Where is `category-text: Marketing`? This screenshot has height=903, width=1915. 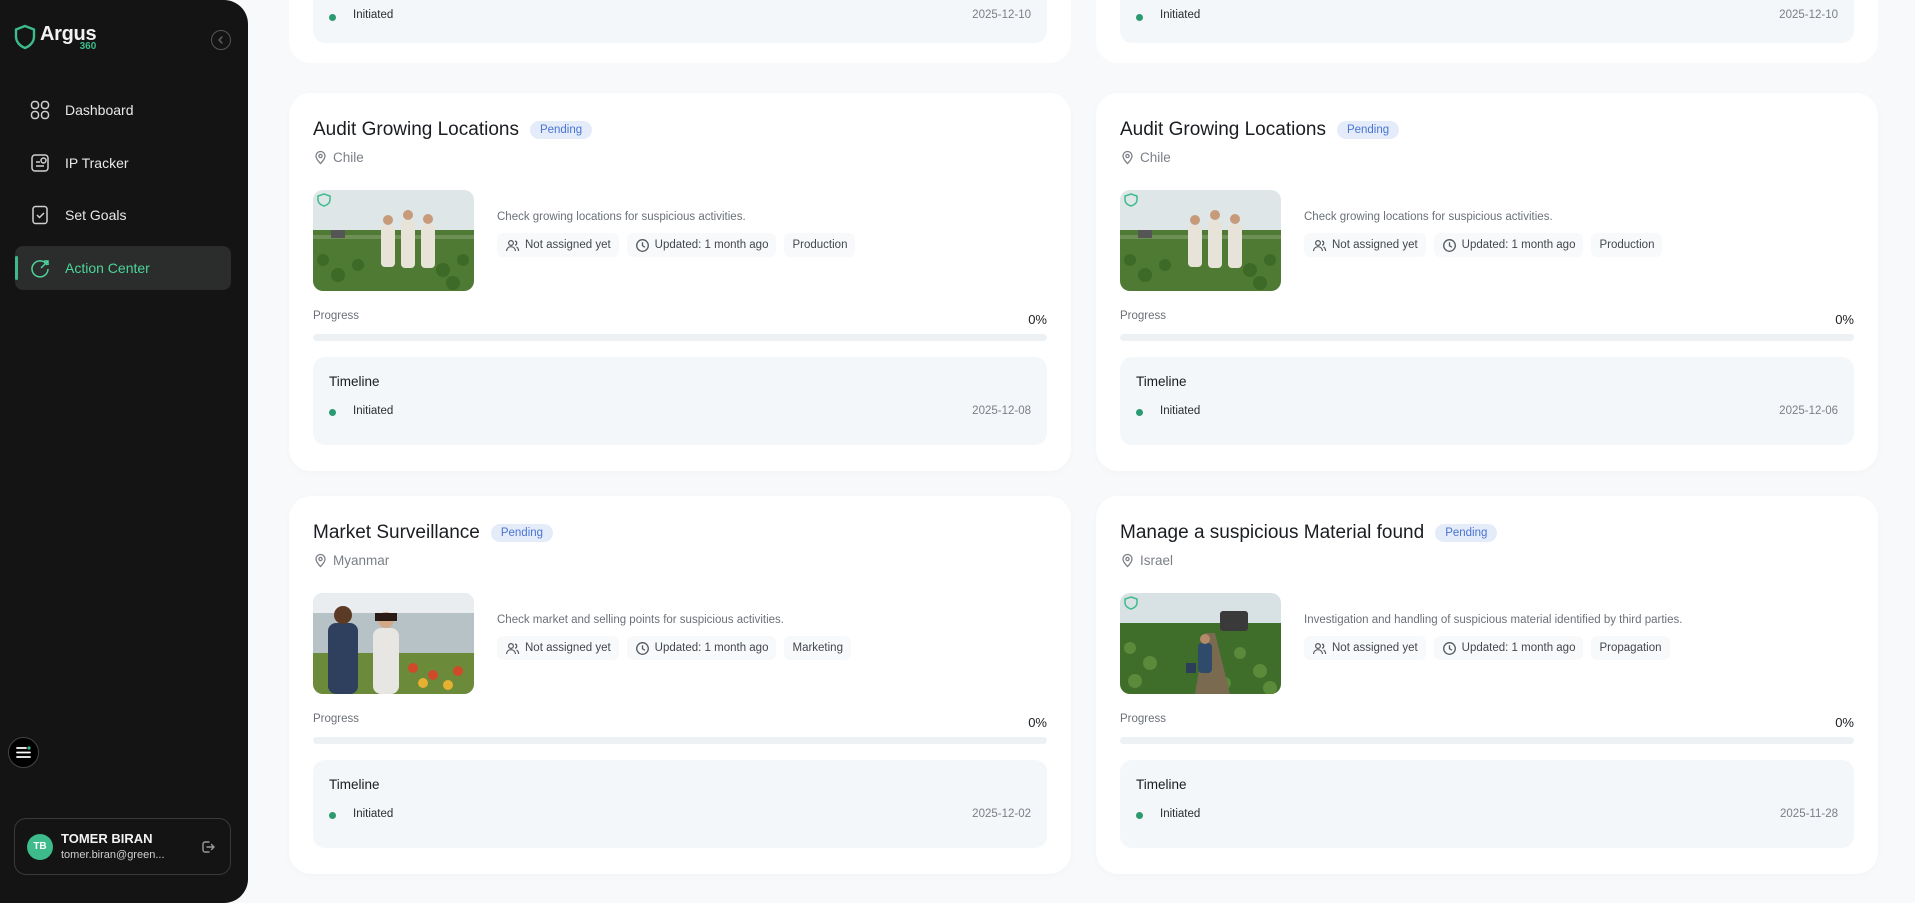
category-text: Marketing is located at coordinates (817, 648).